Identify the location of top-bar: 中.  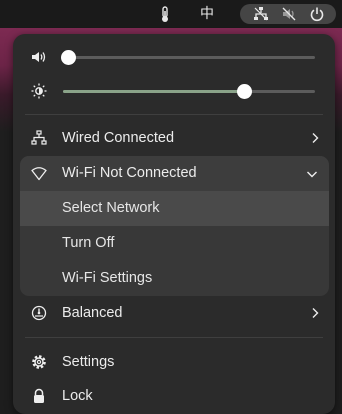
(171, 14).